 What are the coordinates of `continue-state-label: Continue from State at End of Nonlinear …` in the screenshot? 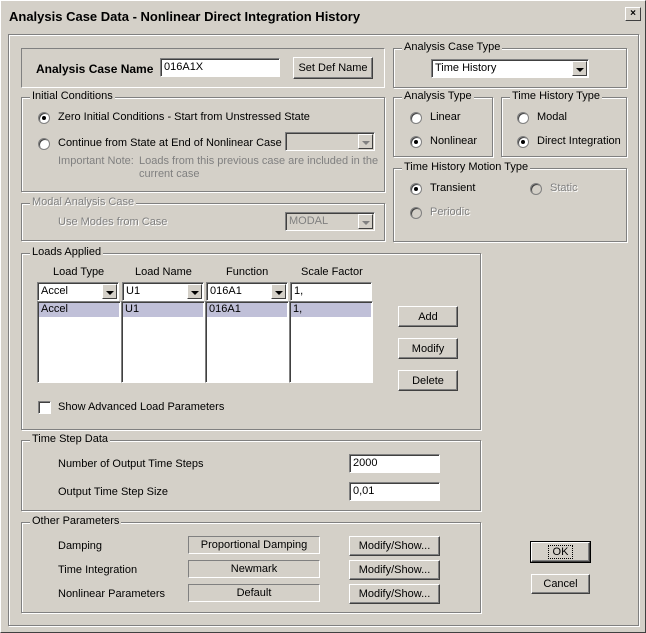 It's located at (170, 143).